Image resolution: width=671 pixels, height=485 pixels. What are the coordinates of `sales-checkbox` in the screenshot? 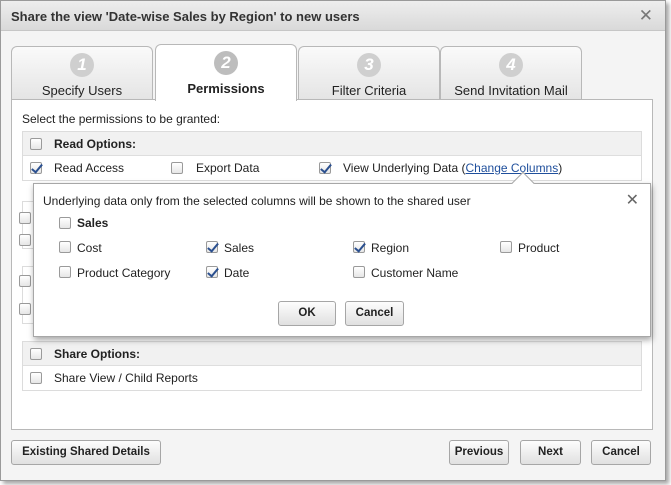 It's located at (212, 247).